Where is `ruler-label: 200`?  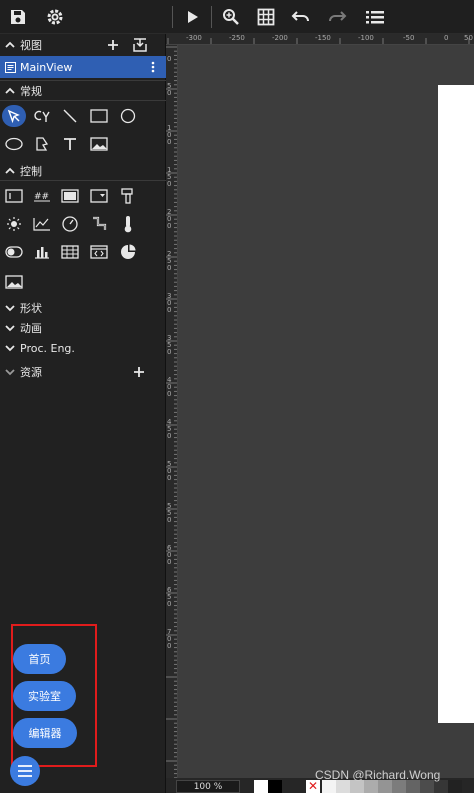
ruler-label: 200 is located at coordinates (169, 219).